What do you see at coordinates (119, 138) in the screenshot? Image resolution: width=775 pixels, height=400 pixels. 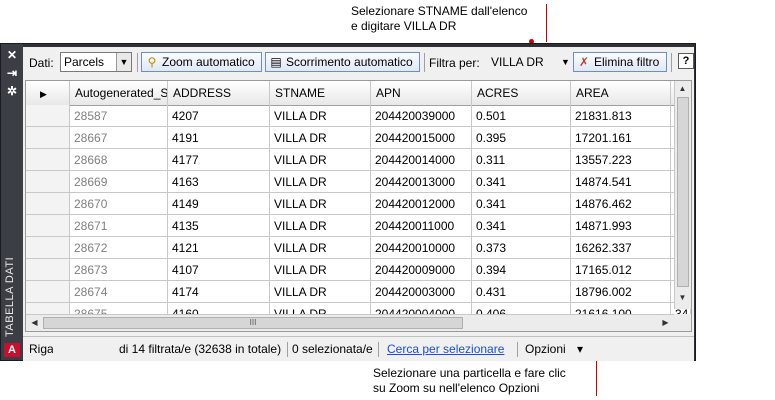 I see `table-cell: 28667` at bounding box center [119, 138].